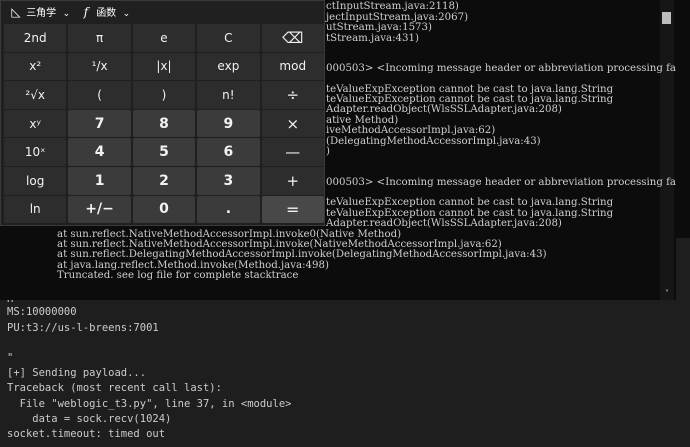  I want to click on trig-label: 三角学, so click(41, 13).